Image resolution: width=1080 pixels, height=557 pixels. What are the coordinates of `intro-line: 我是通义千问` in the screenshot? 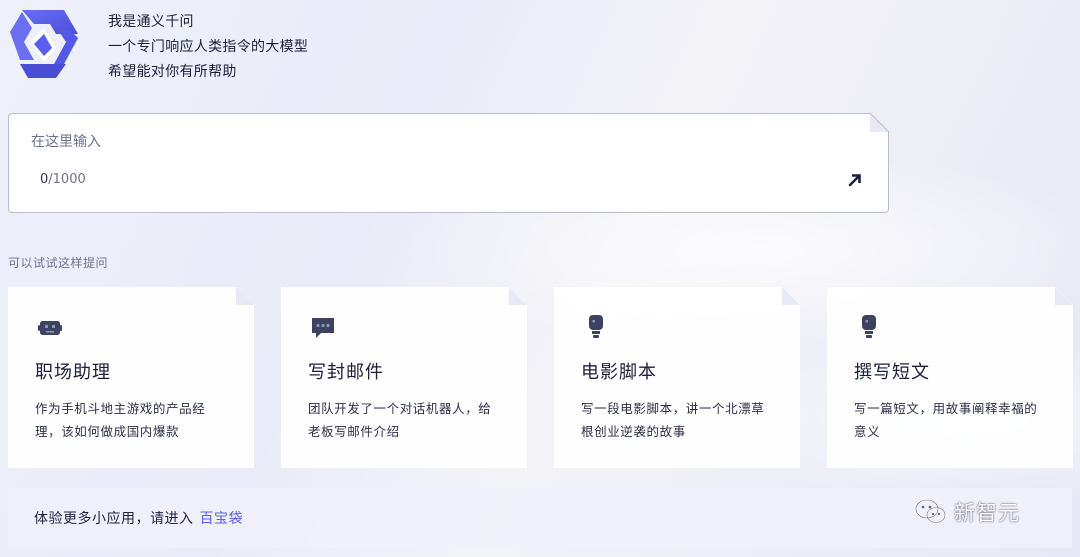 It's located at (151, 22).